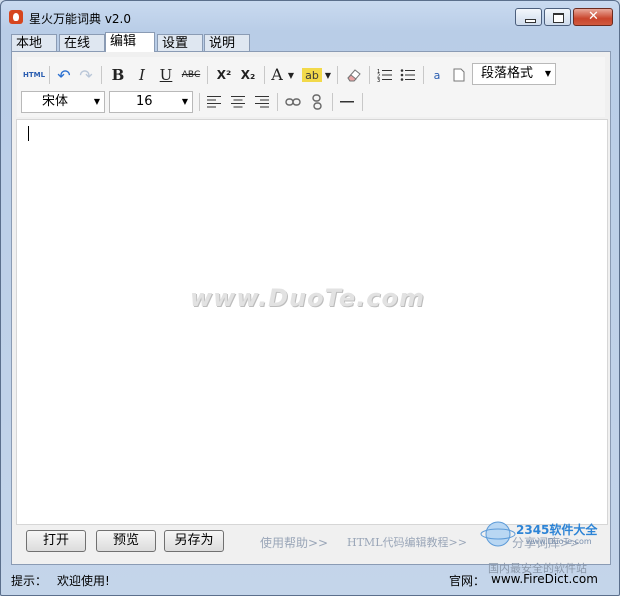  I want to click on close-icon: ✕, so click(593, 16).